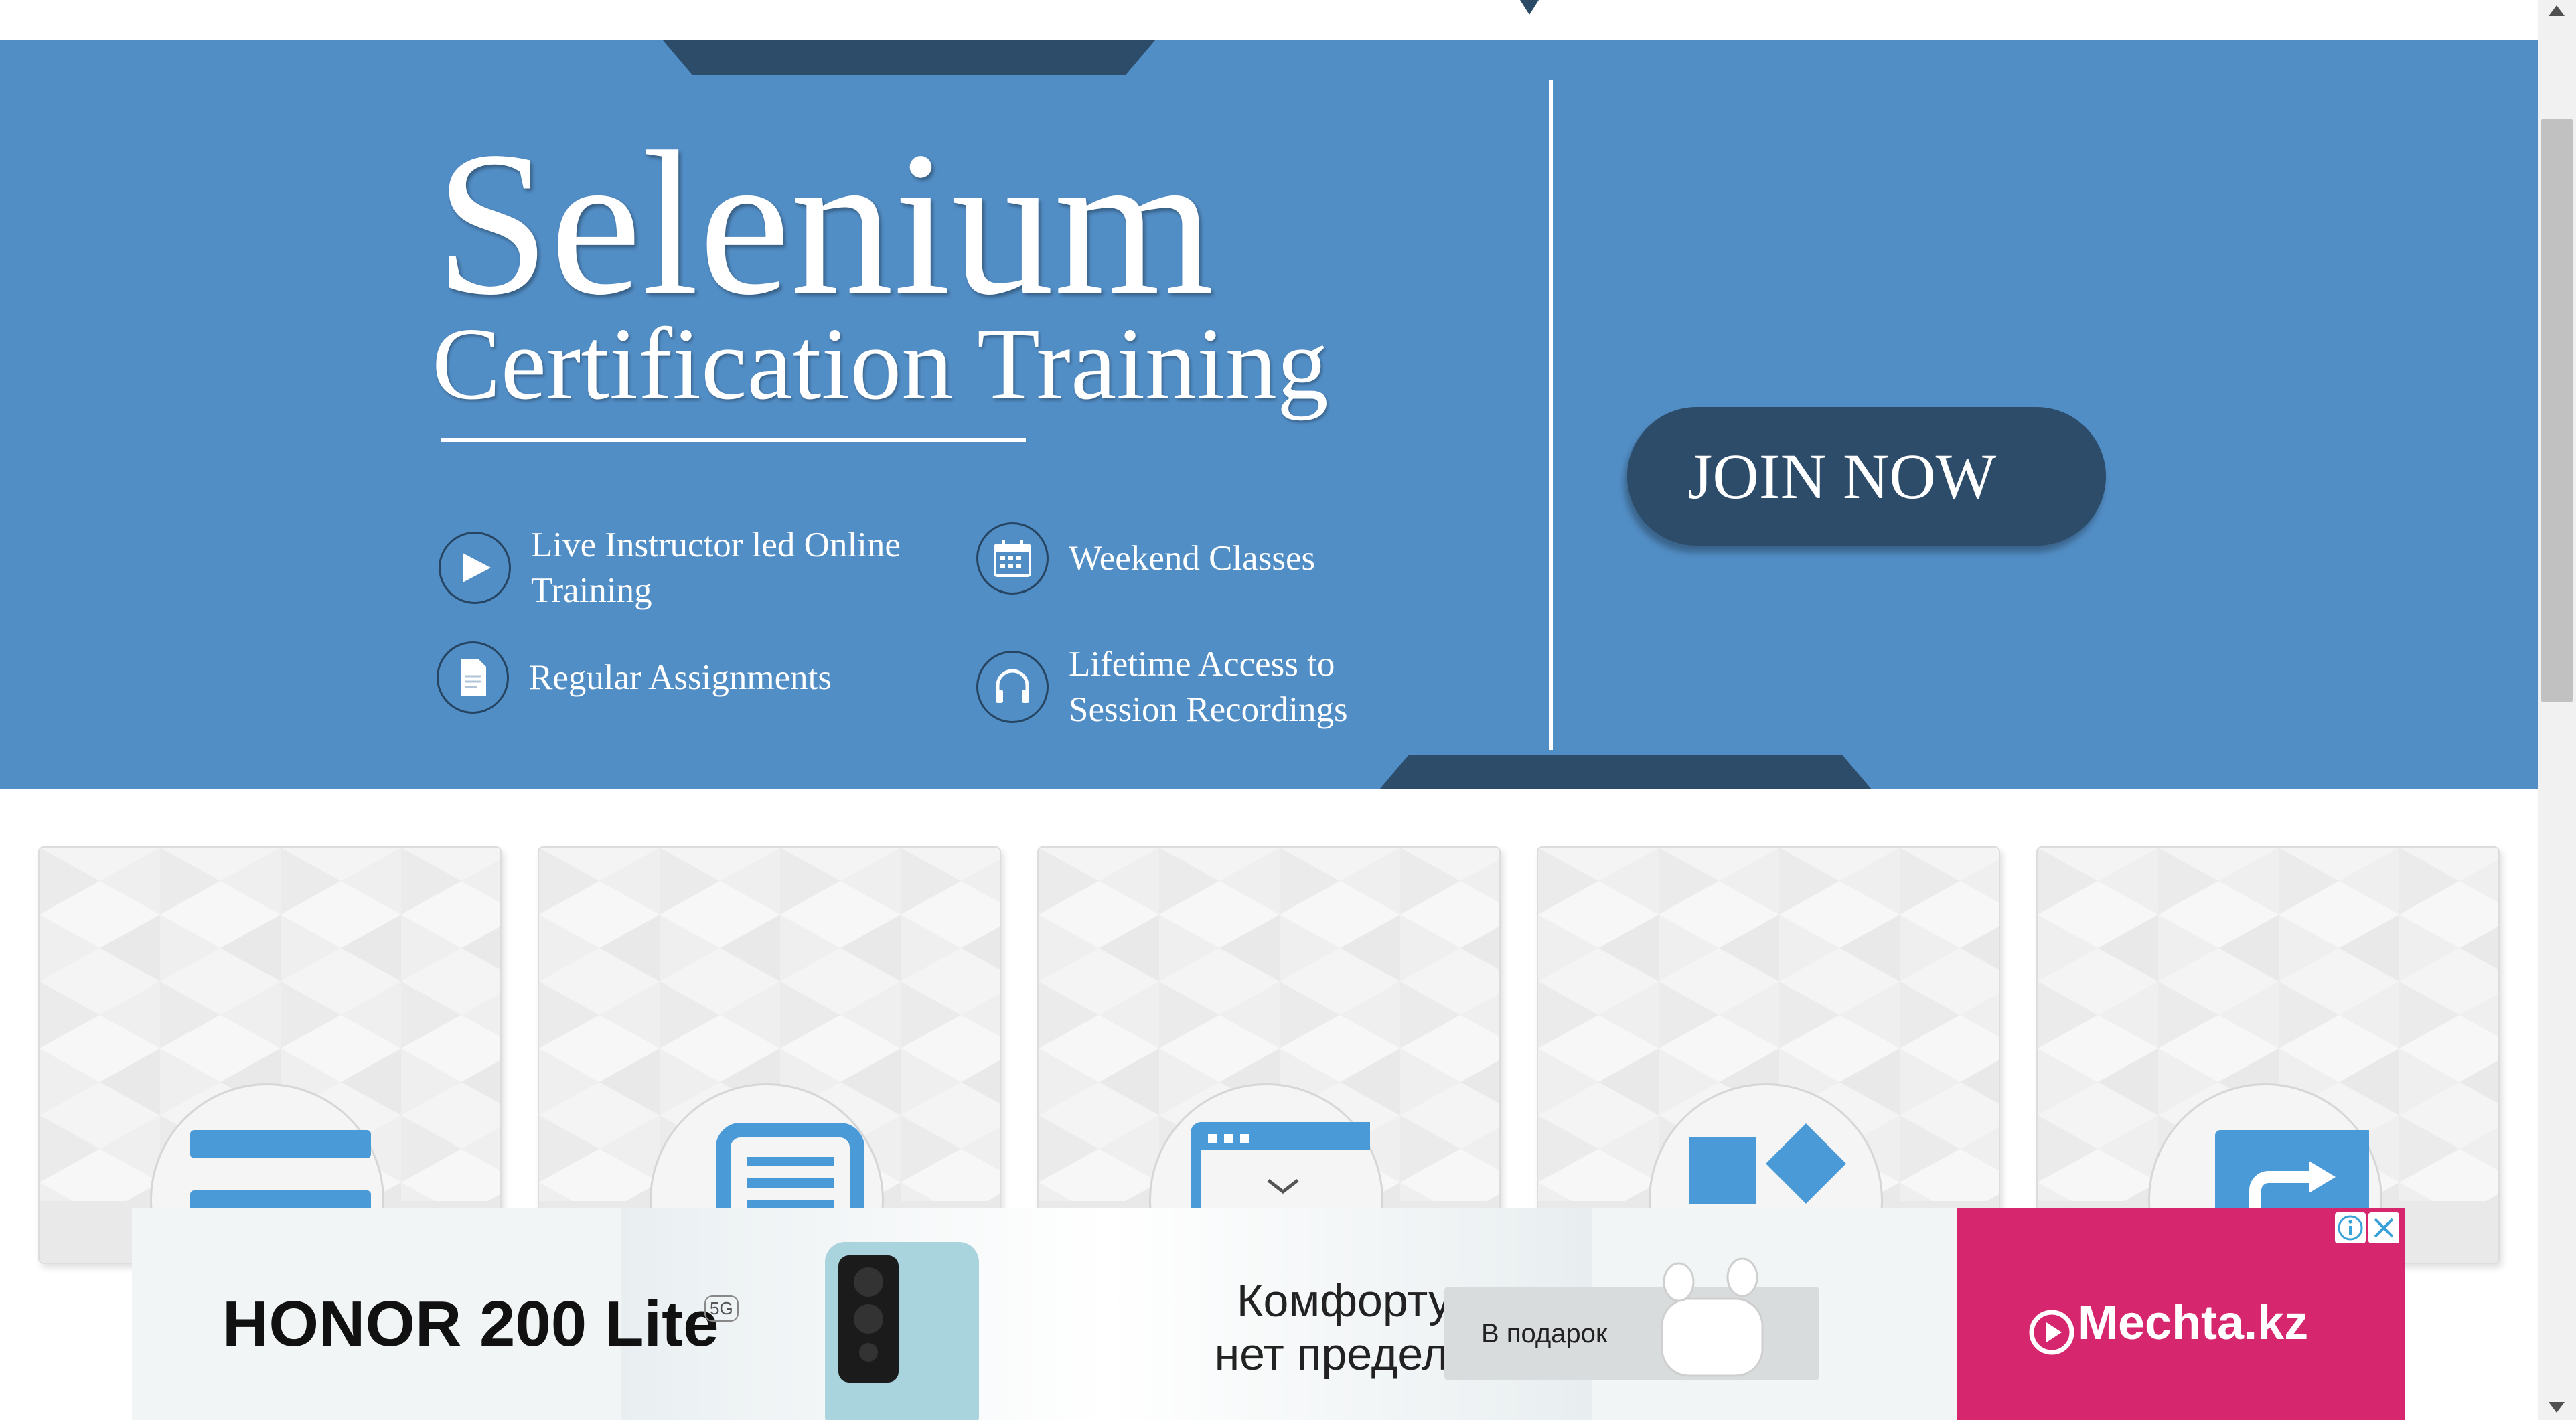 The image size is (2576, 1420). I want to click on banner-decor-bottom, so click(1626, 772).